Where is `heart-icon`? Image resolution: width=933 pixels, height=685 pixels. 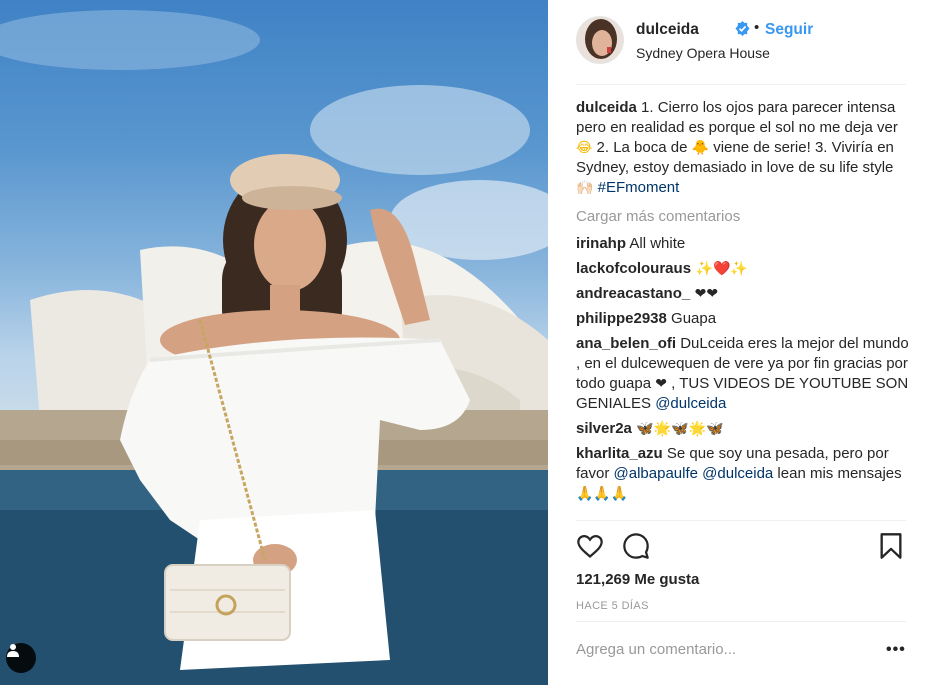
heart-icon is located at coordinates (590, 546).